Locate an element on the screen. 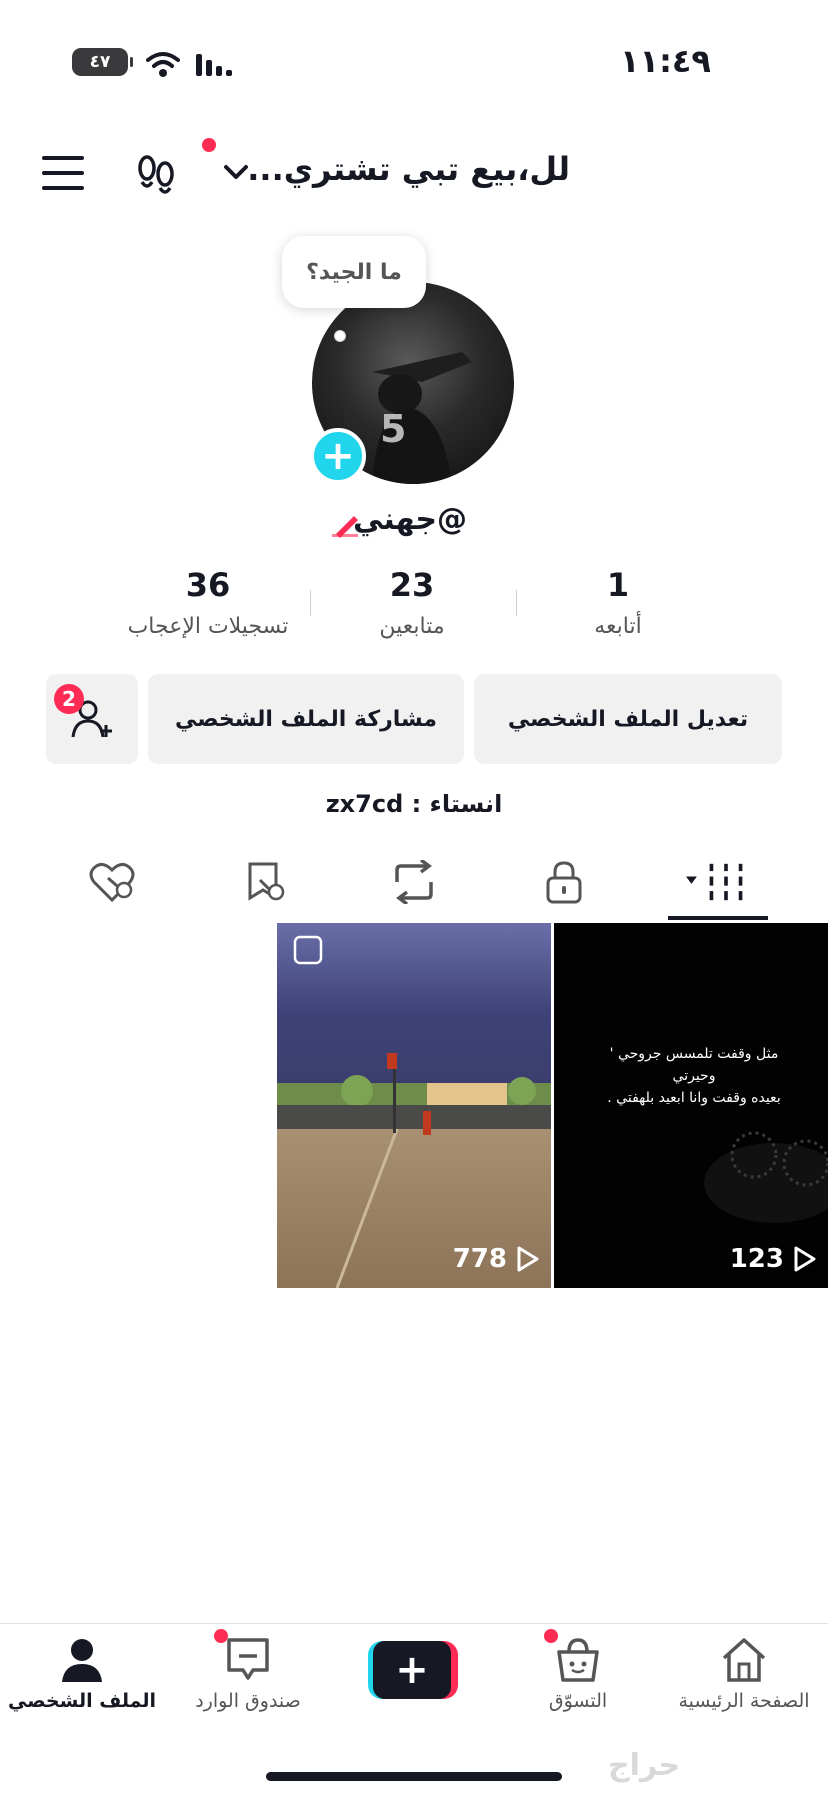 Image resolution: width=828 pixels, height=1801 pixels. notification-dot is located at coordinates (209, 145).